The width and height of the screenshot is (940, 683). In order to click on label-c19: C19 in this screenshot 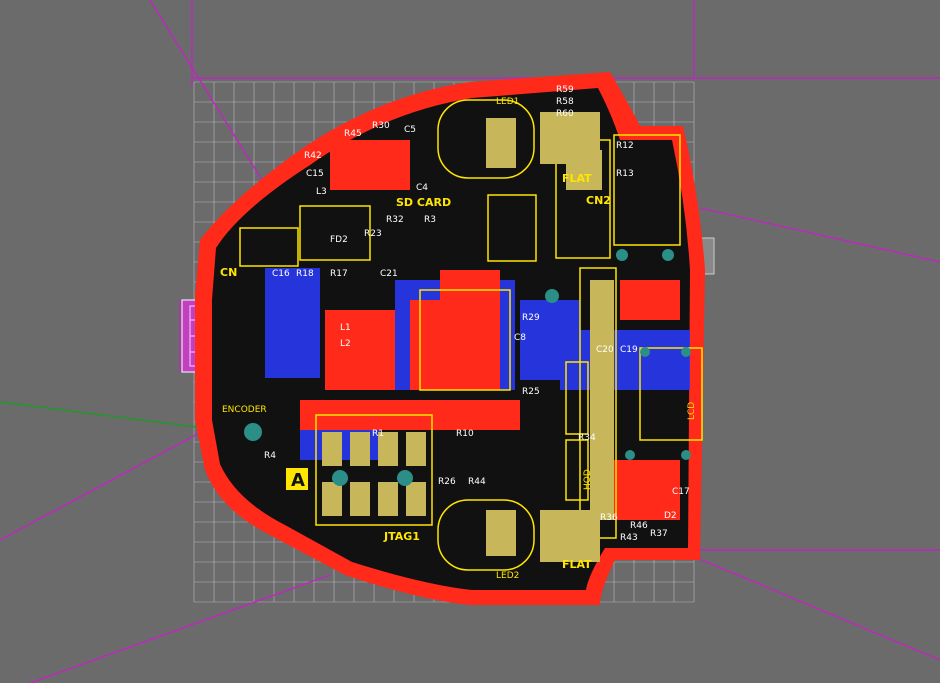, I will do `click(629, 350)`.